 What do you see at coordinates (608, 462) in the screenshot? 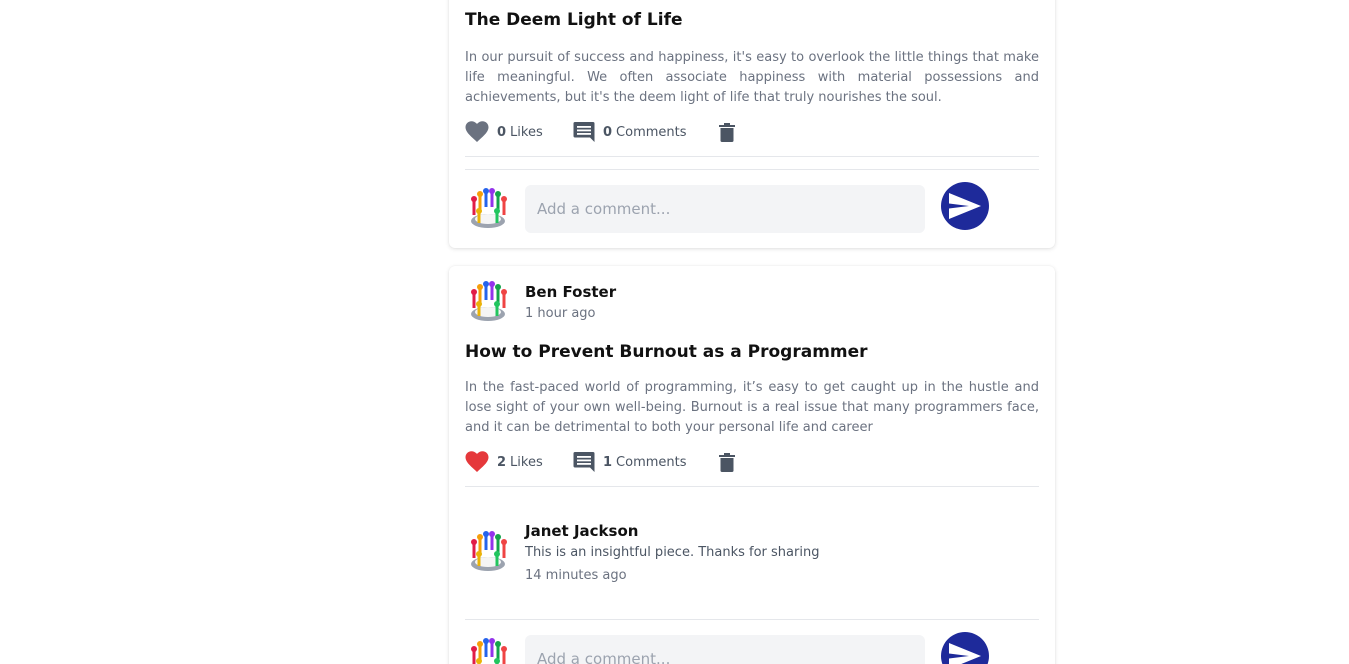
I see `comments-count: 1` at bounding box center [608, 462].